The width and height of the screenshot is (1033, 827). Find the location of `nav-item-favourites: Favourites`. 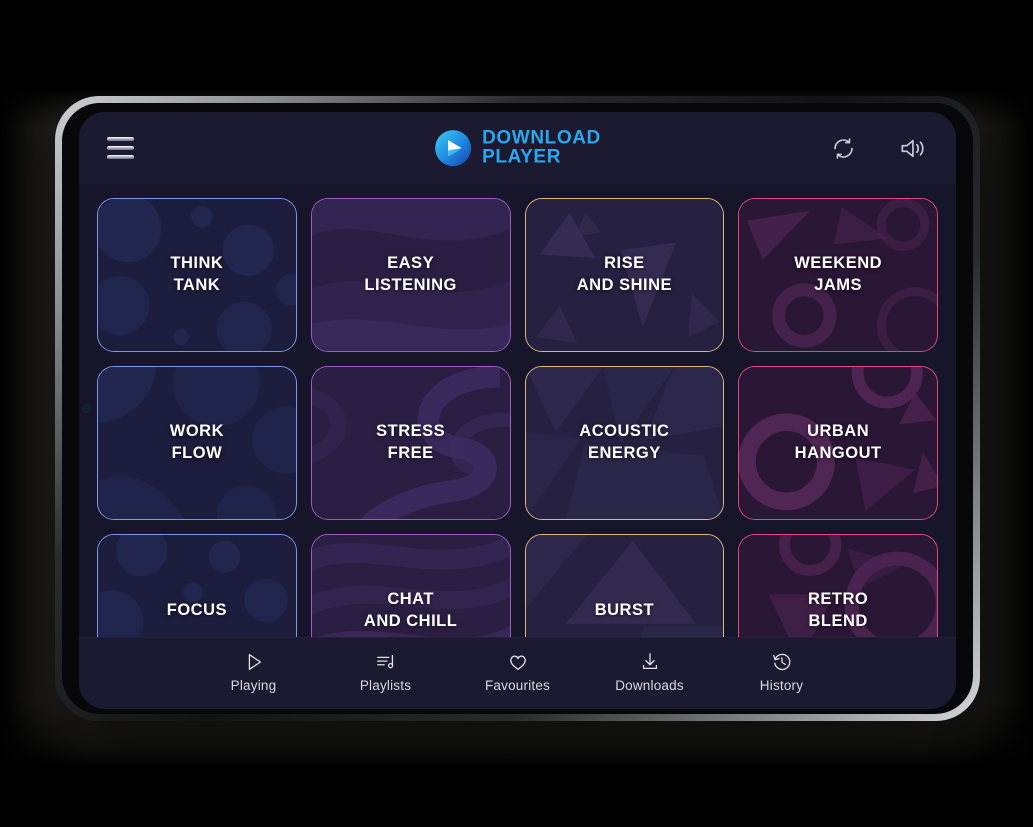

nav-item-favourites: Favourites is located at coordinates (518, 672).